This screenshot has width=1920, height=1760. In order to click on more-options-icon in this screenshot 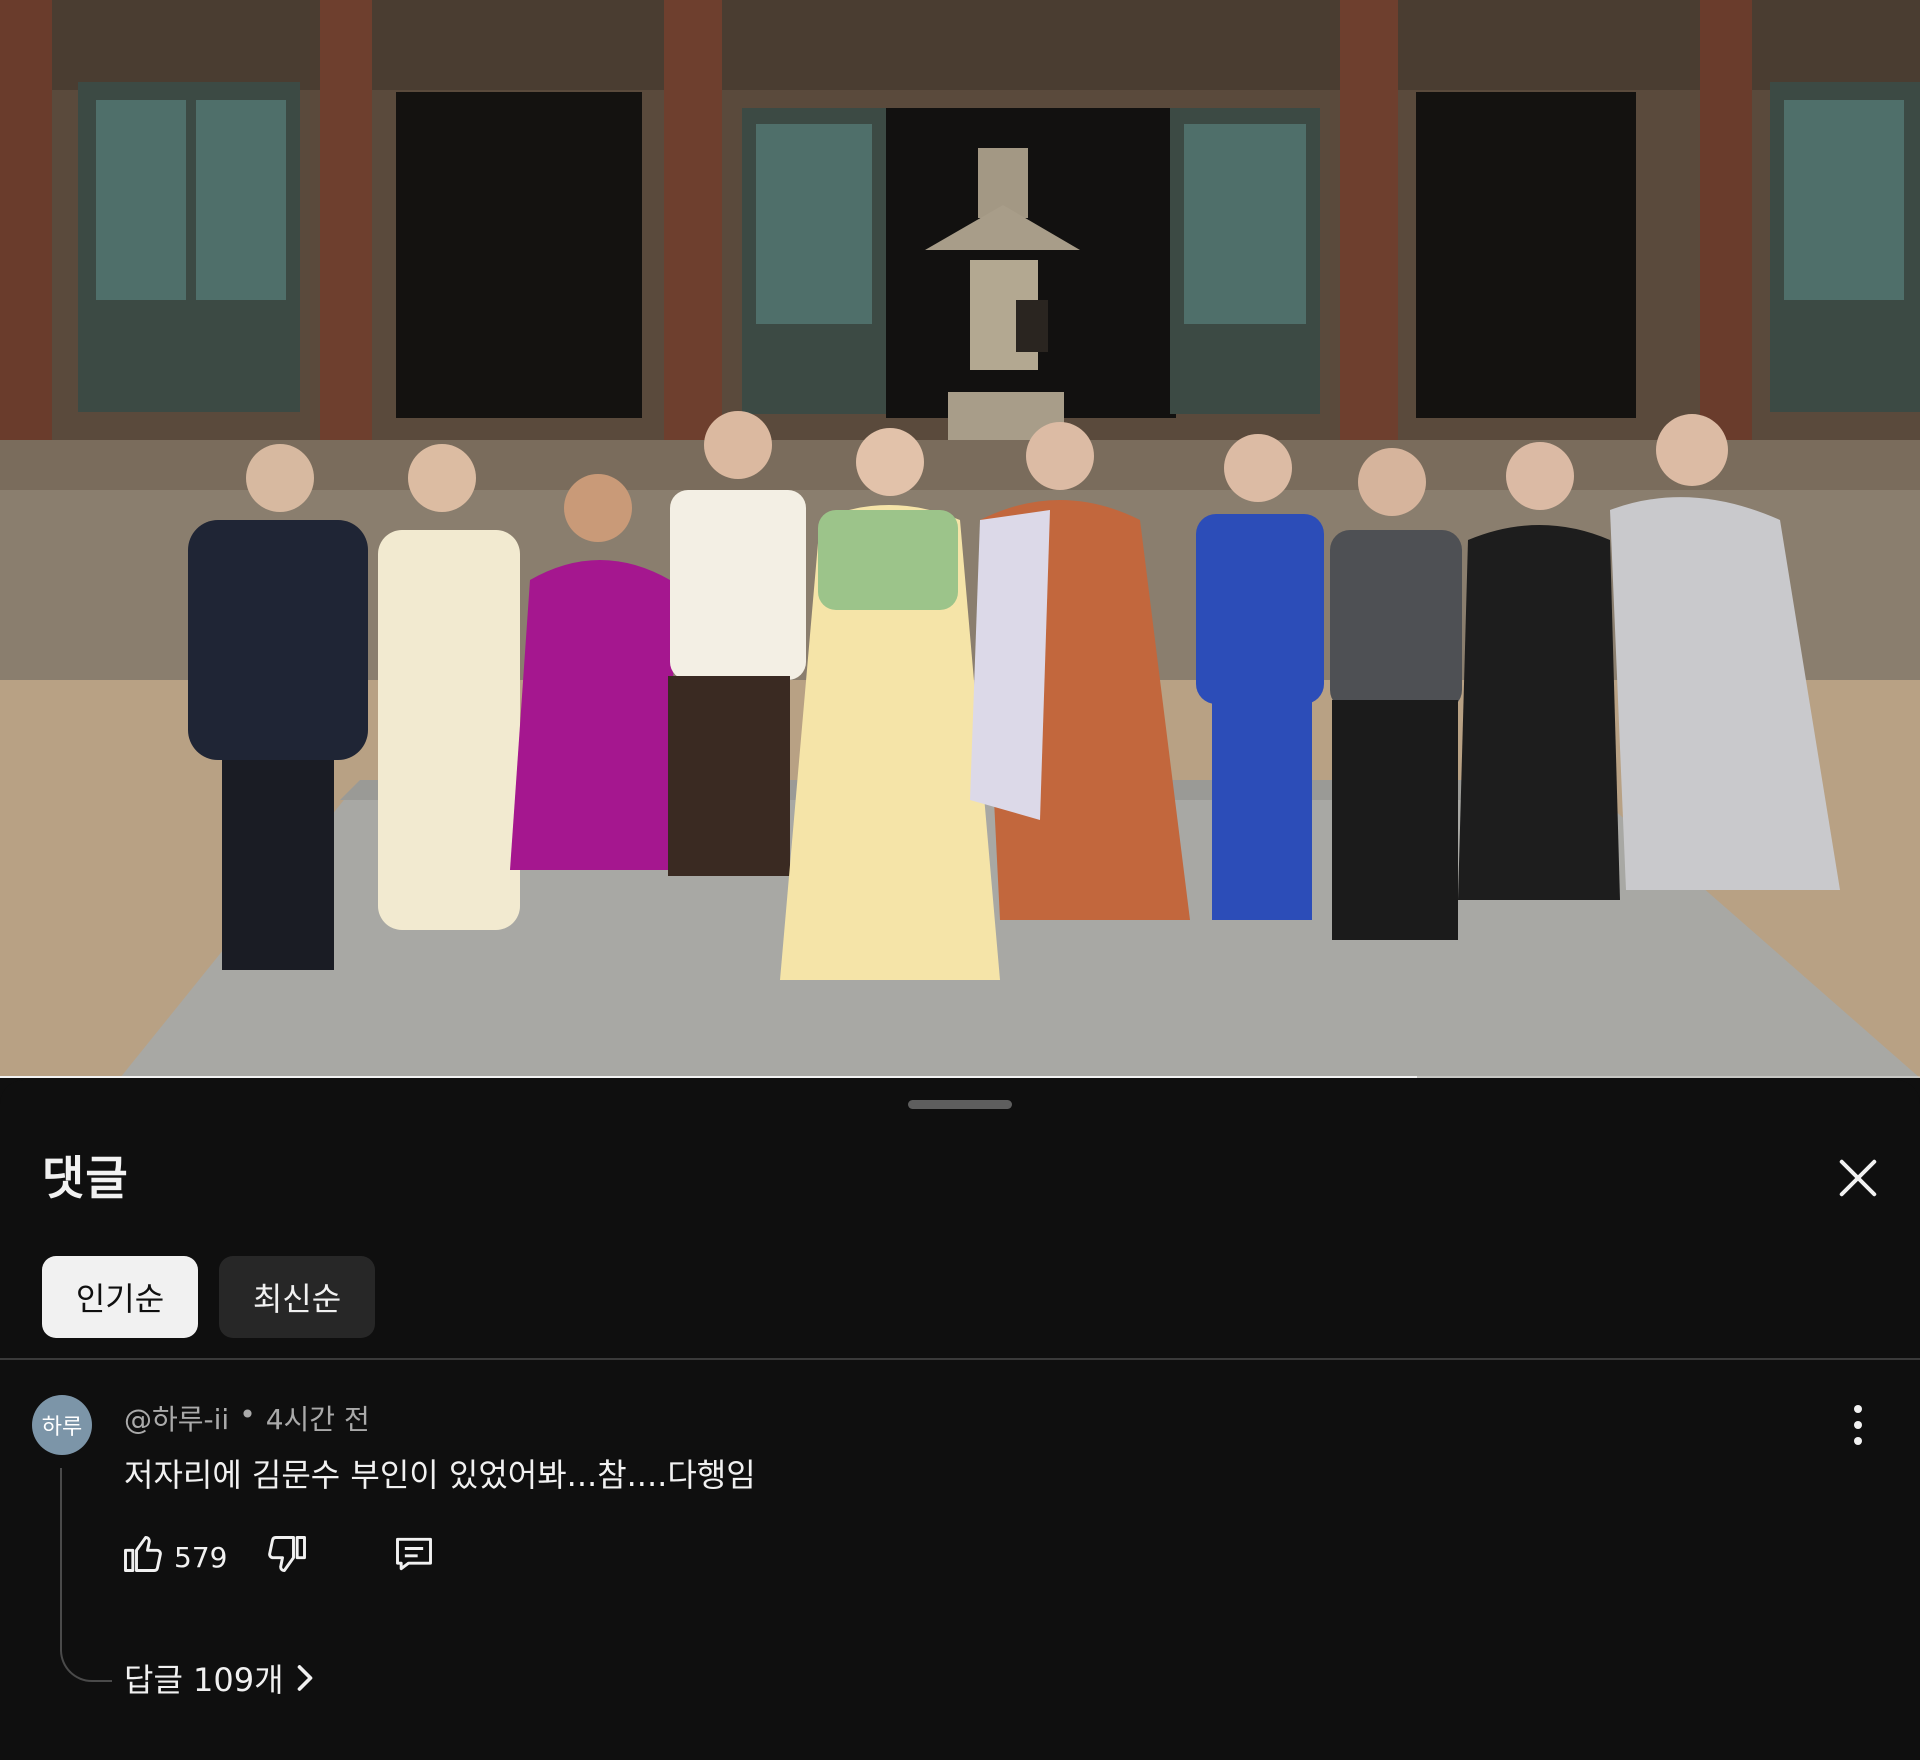, I will do `click(1858, 1427)`.